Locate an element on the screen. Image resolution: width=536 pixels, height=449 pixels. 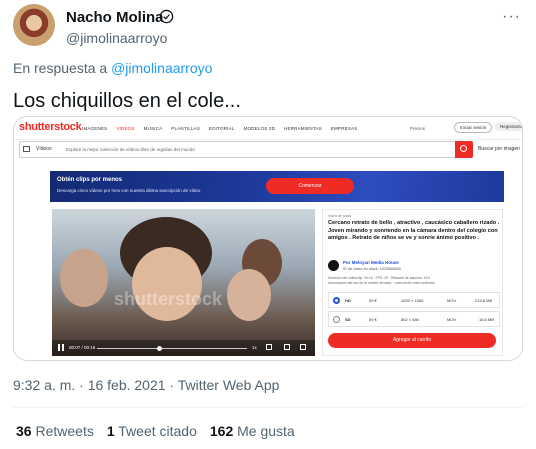
clip-id: ID de vídeo en stock: 1023568630 is located at coordinates (372, 269).